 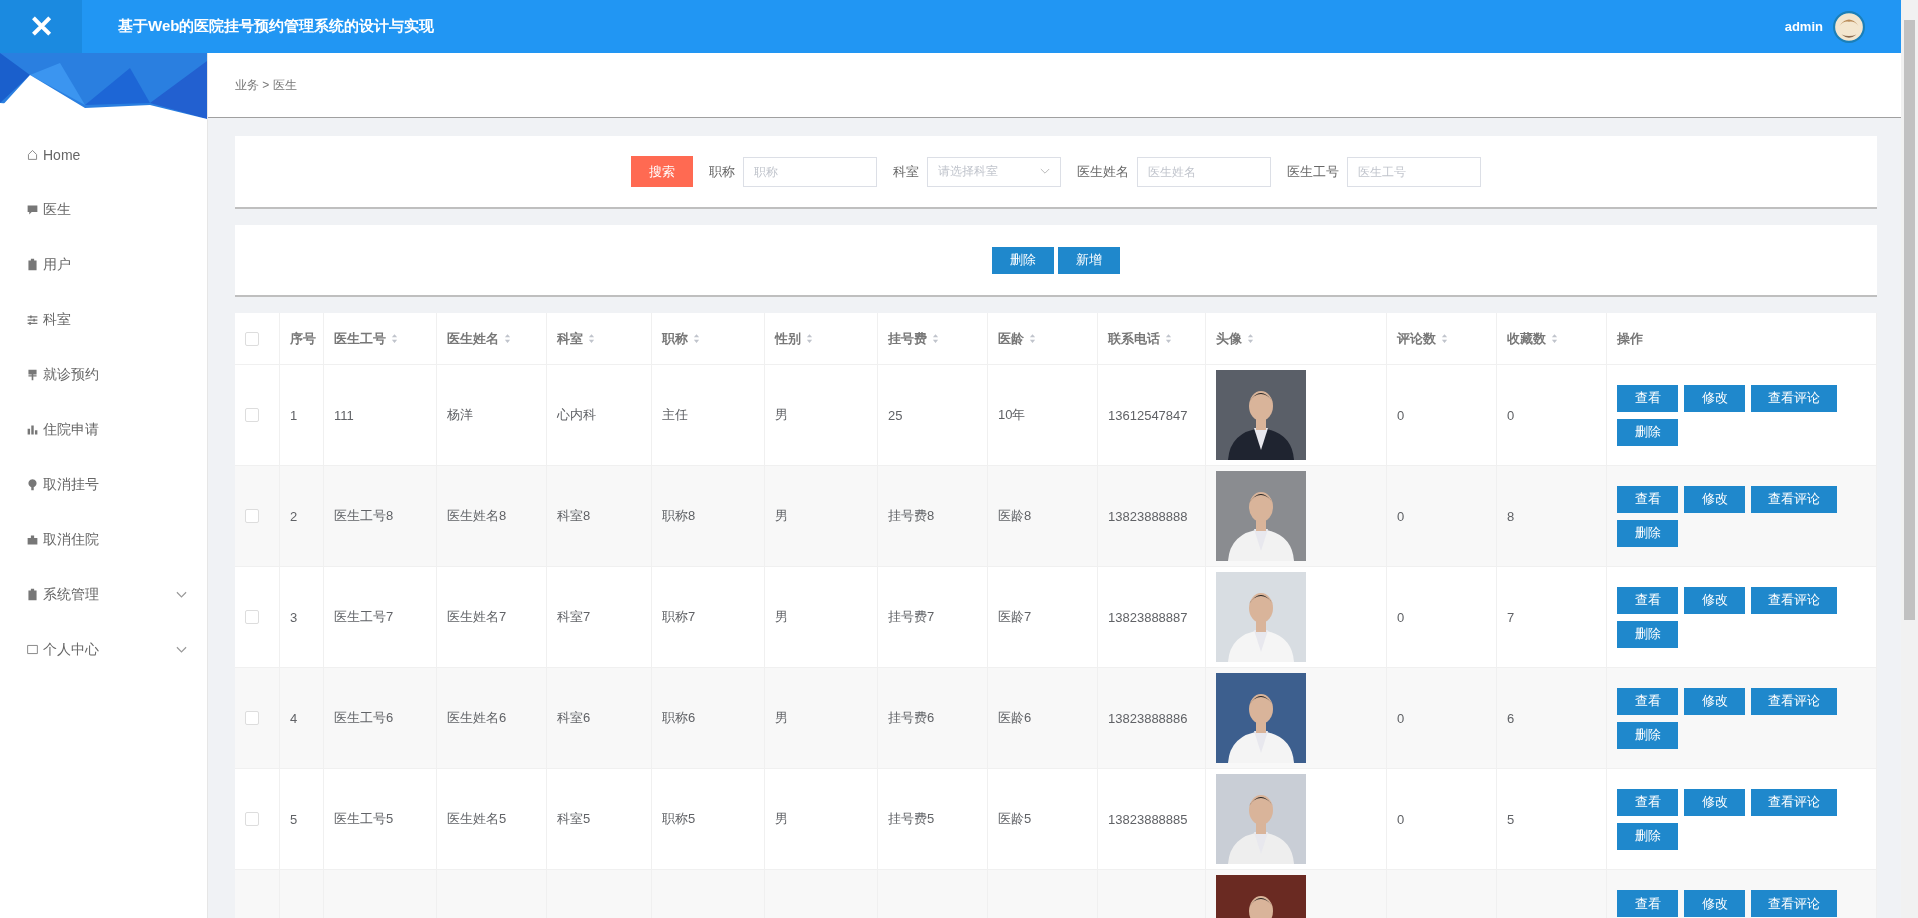 I want to click on sidebar-item: Home, so click(x=103, y=154).